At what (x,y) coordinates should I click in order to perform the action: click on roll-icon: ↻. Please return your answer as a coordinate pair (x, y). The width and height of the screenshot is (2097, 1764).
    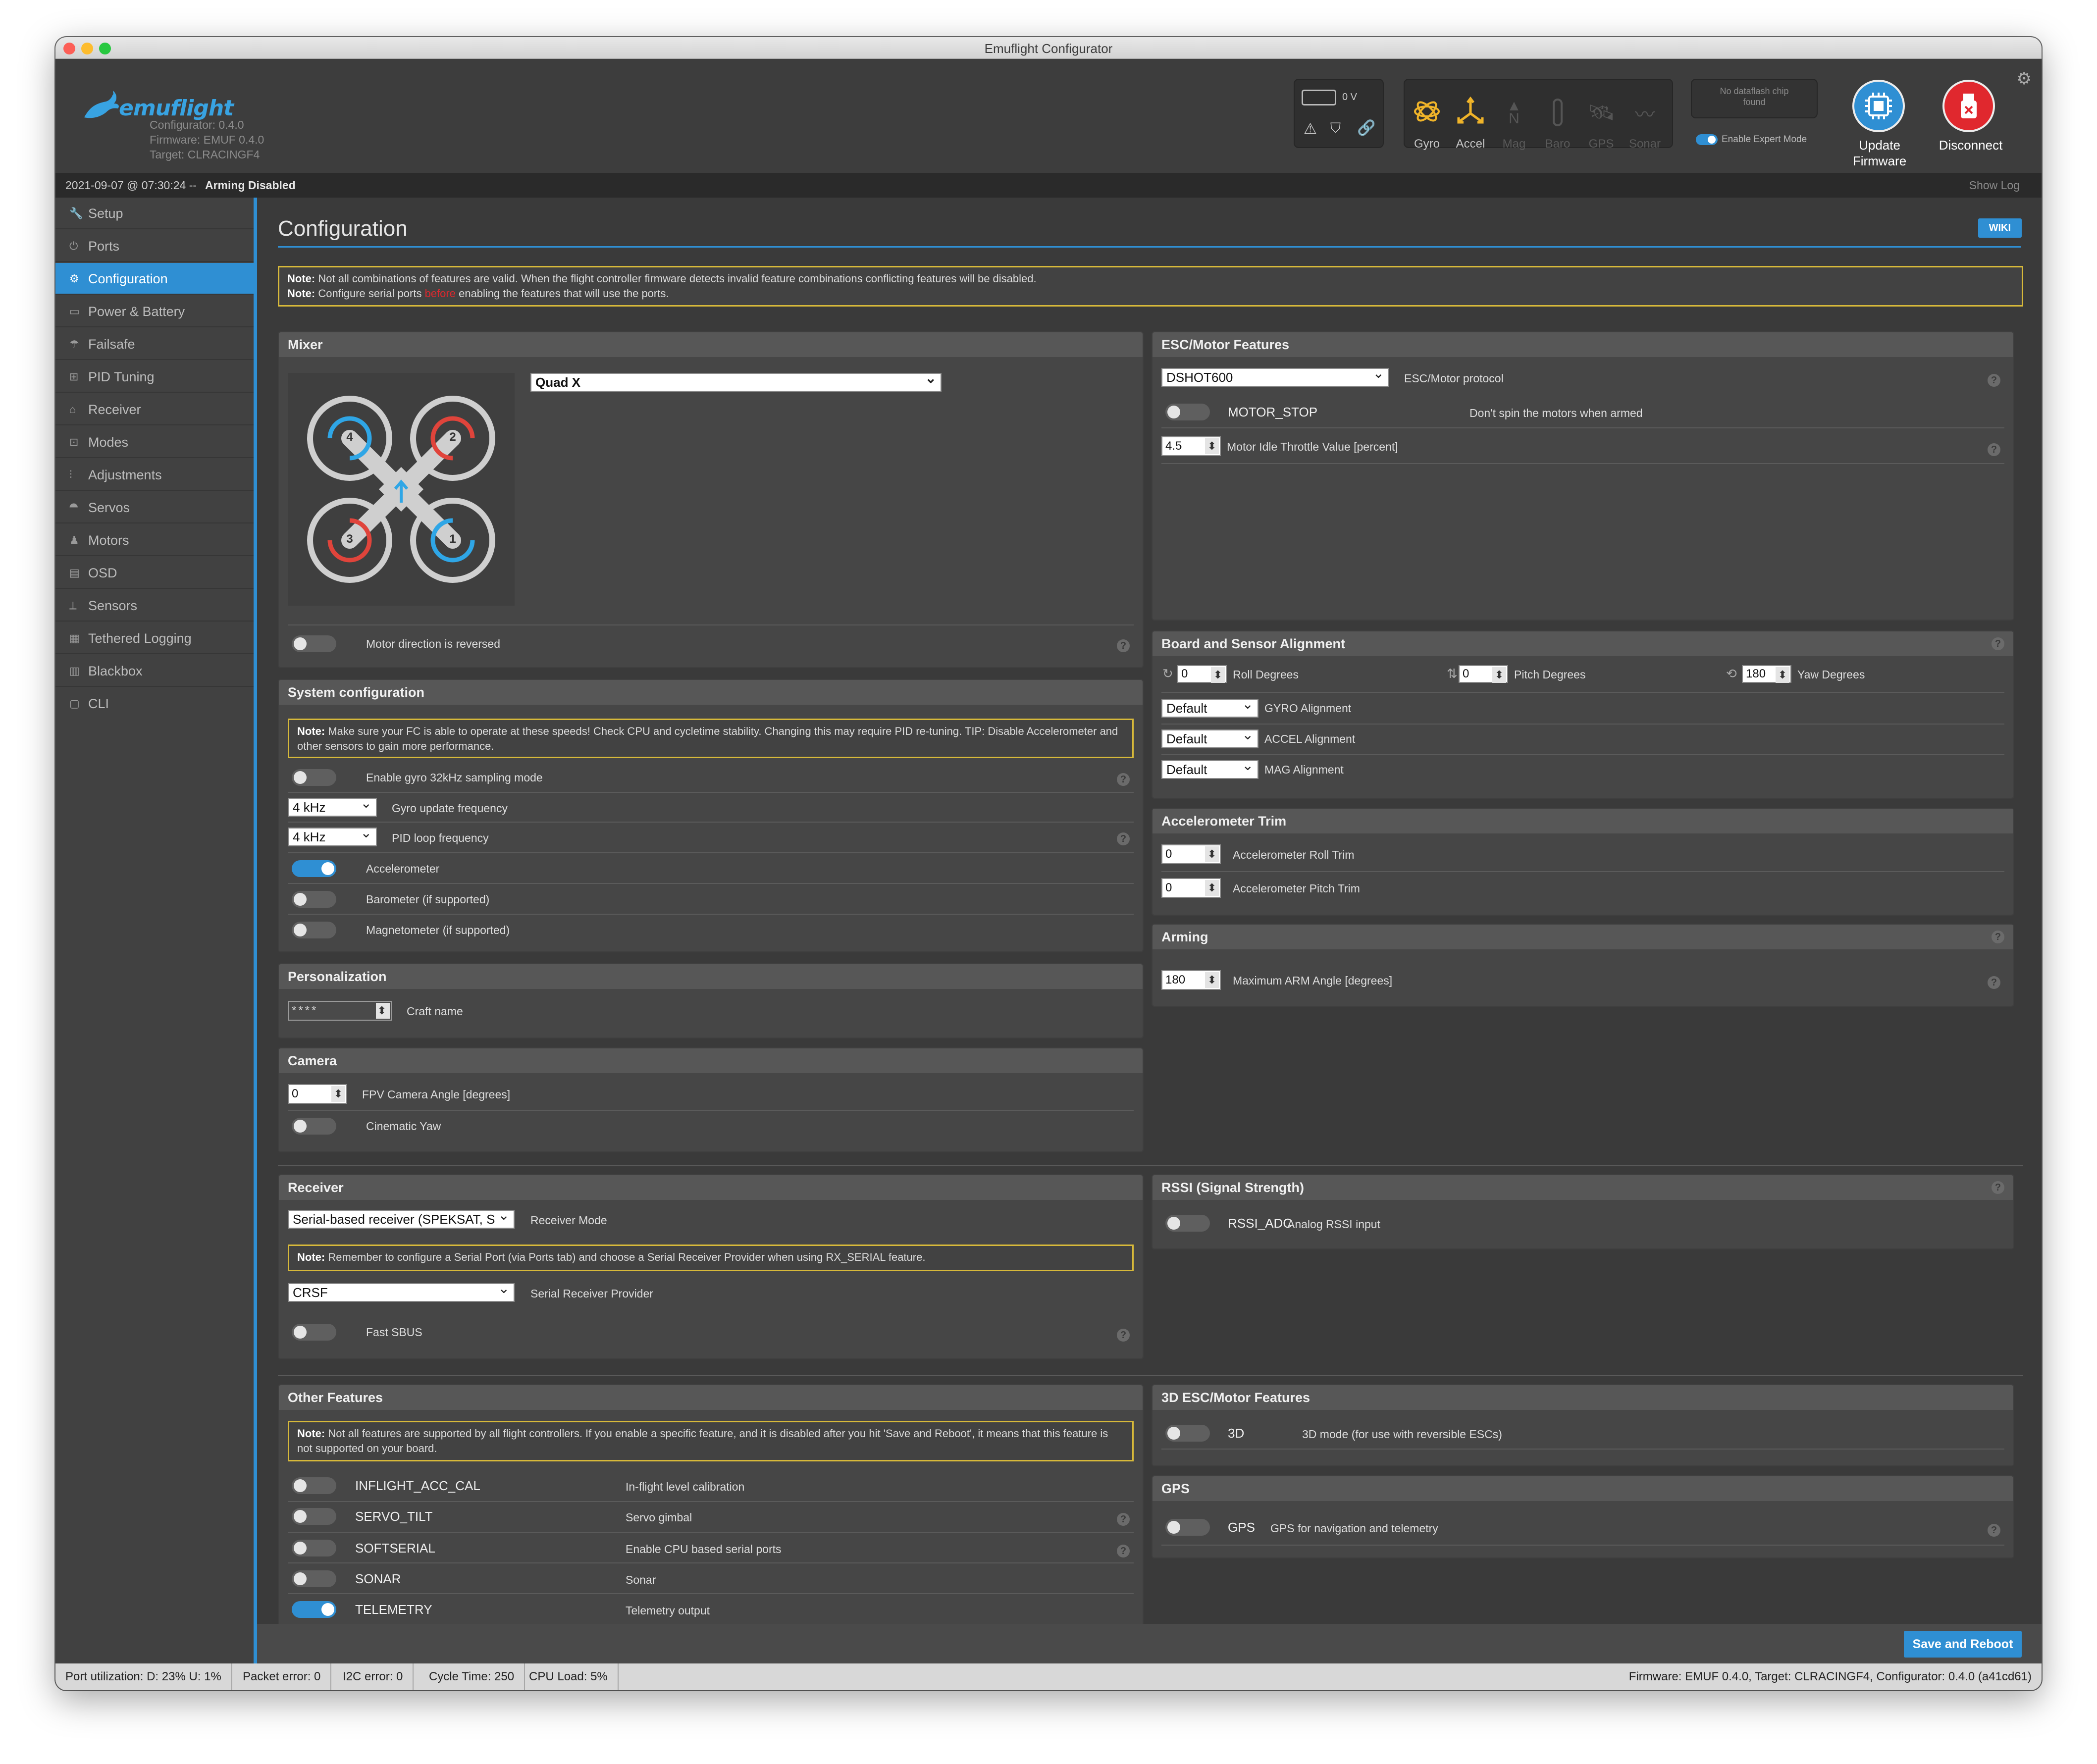
    Looking at the image, I should click on (1167, 673).